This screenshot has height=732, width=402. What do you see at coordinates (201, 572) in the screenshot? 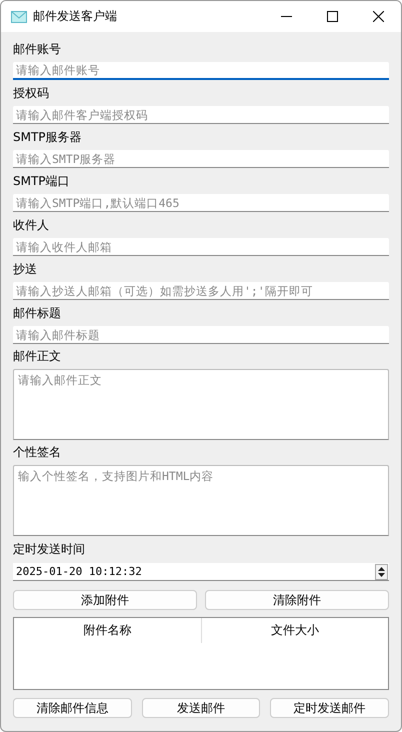
I see `datetime-field: 2025-01-20 10:12:32` at bounding box center [201, 572].